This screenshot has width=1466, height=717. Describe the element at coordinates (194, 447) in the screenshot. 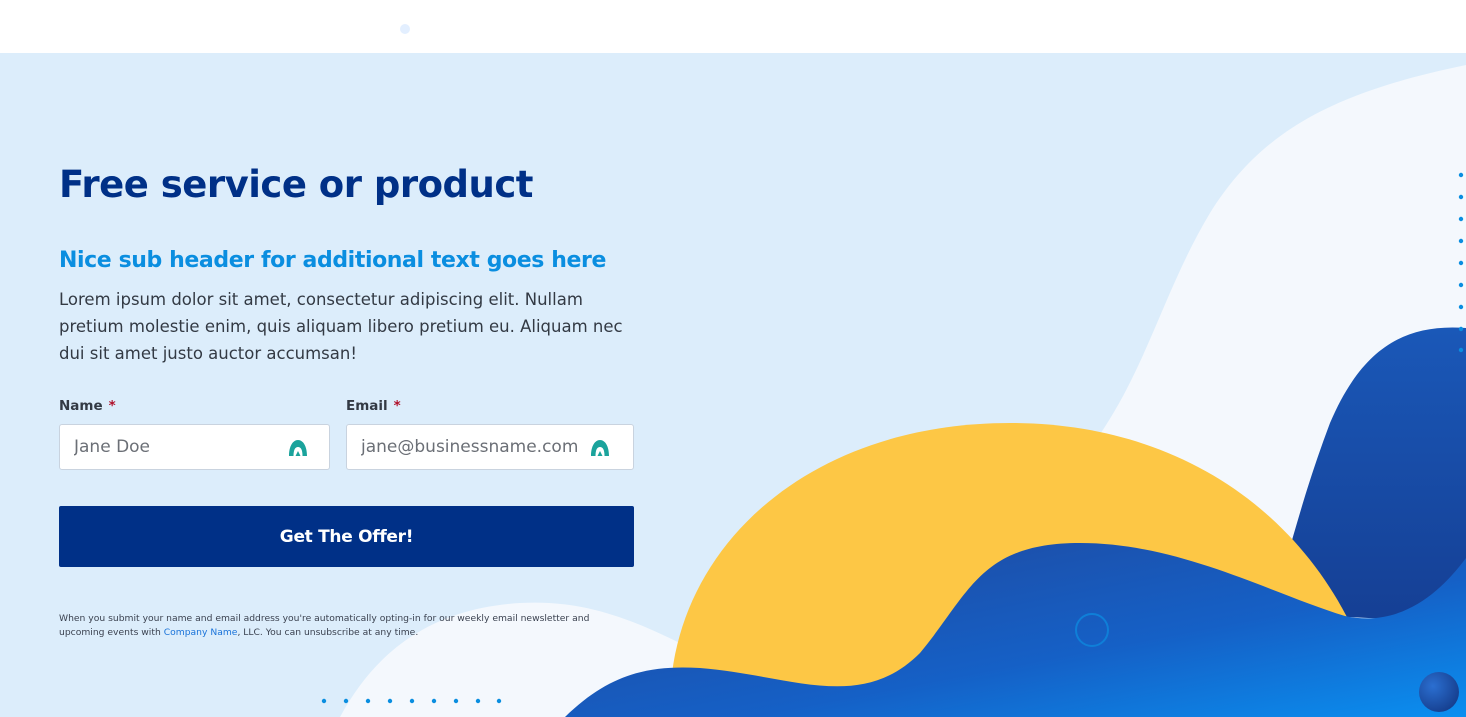

I see `name-input-wrapper` at that location.